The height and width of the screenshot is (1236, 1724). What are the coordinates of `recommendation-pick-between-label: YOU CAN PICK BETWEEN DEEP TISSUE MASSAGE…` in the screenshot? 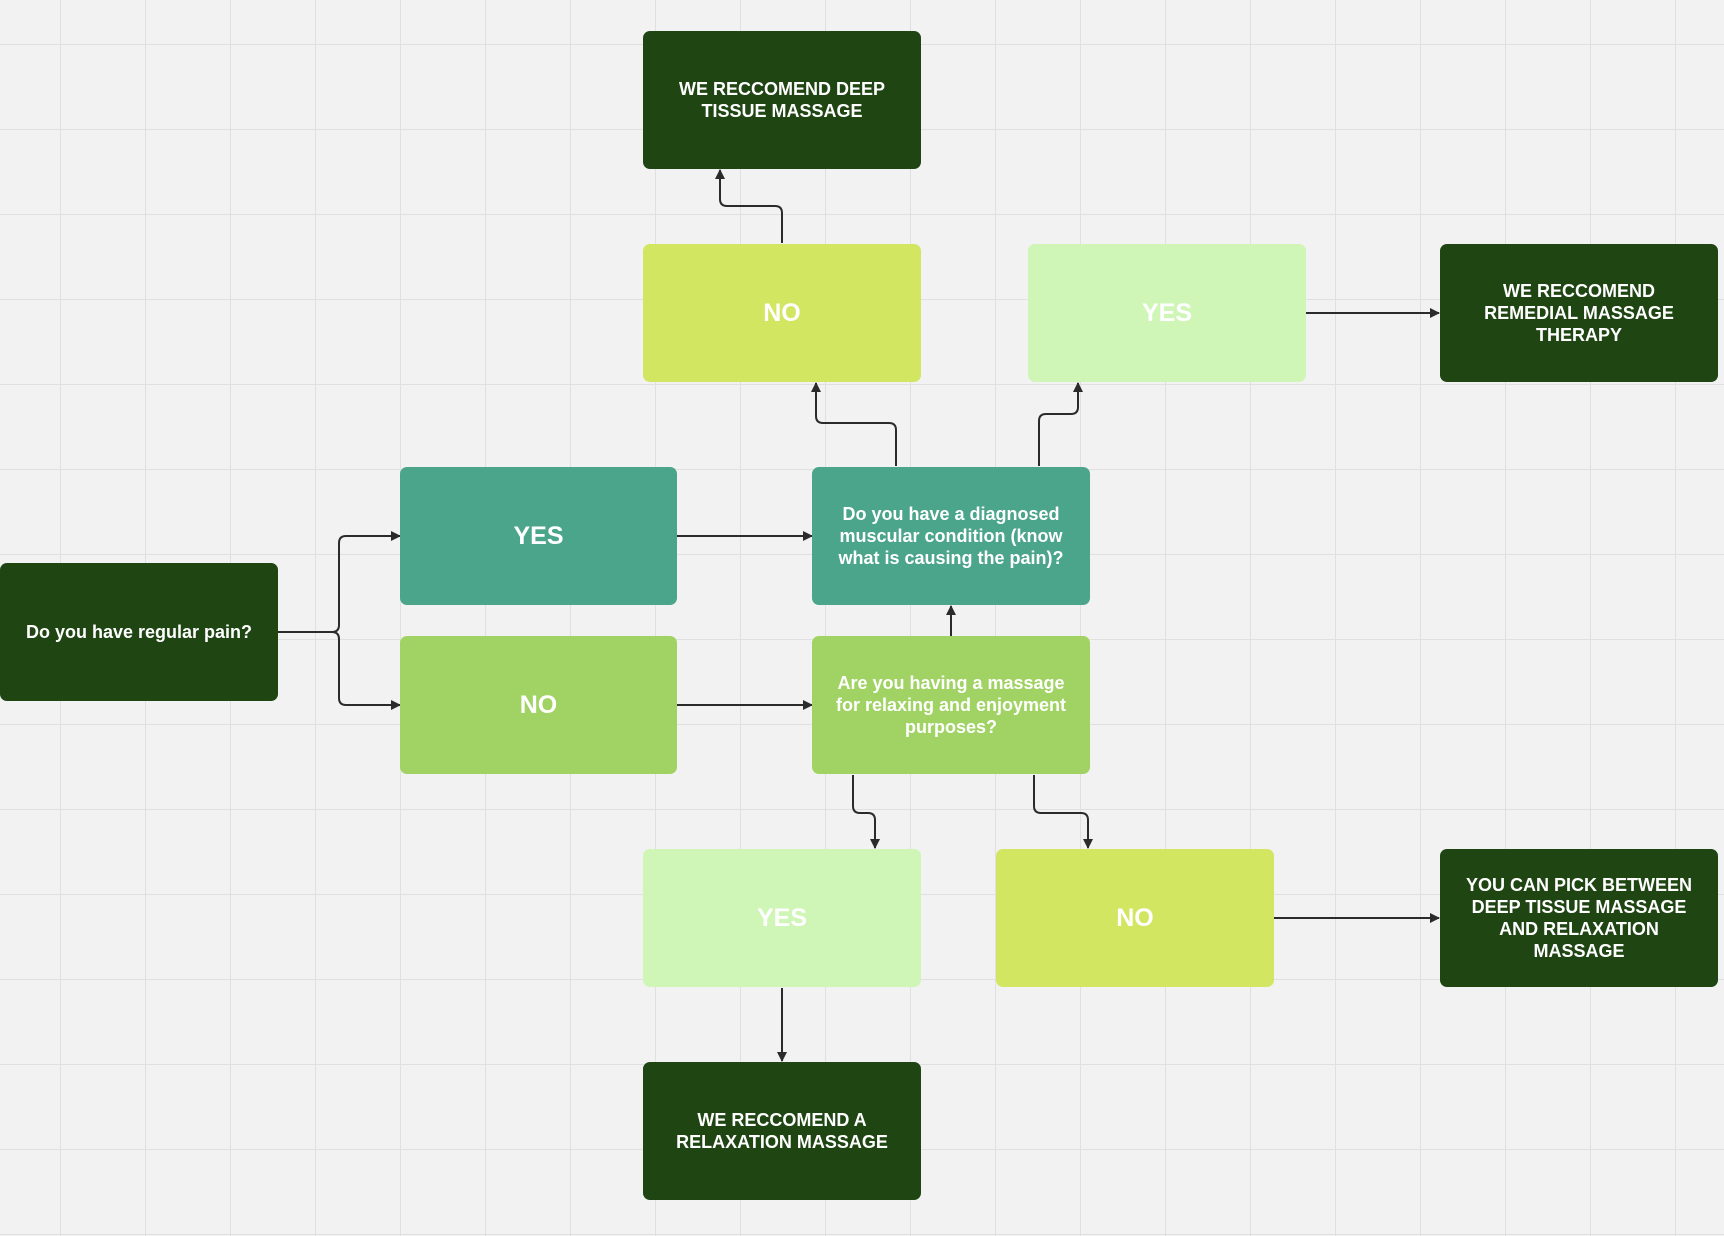 It's located at (1578, 918).